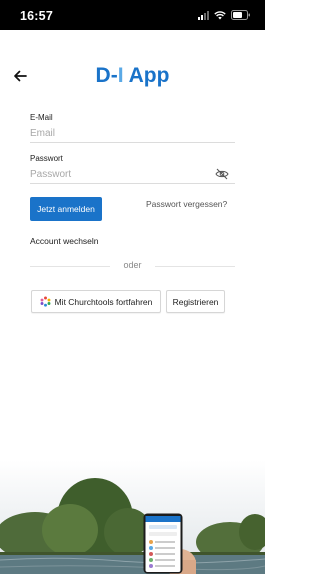 The height and width of the screenshot is (574, 320). Describe the element at coordinates (195, 266) in the screenshot. I see `divider-line-right` at that location.